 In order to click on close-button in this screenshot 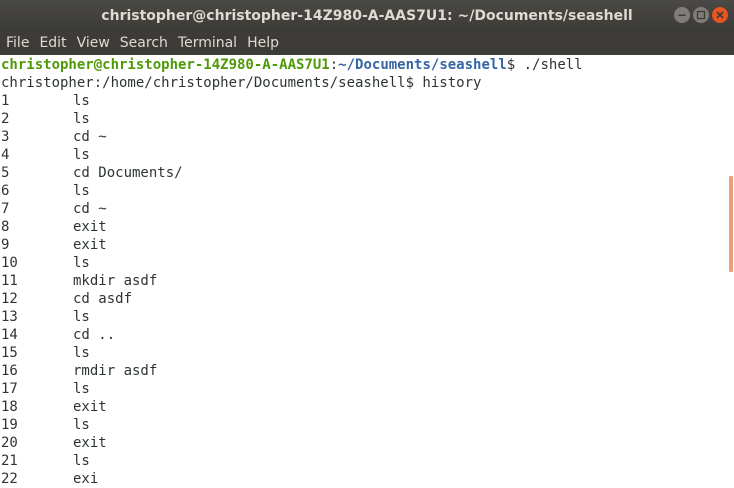, I will do `click(720, 15)`.